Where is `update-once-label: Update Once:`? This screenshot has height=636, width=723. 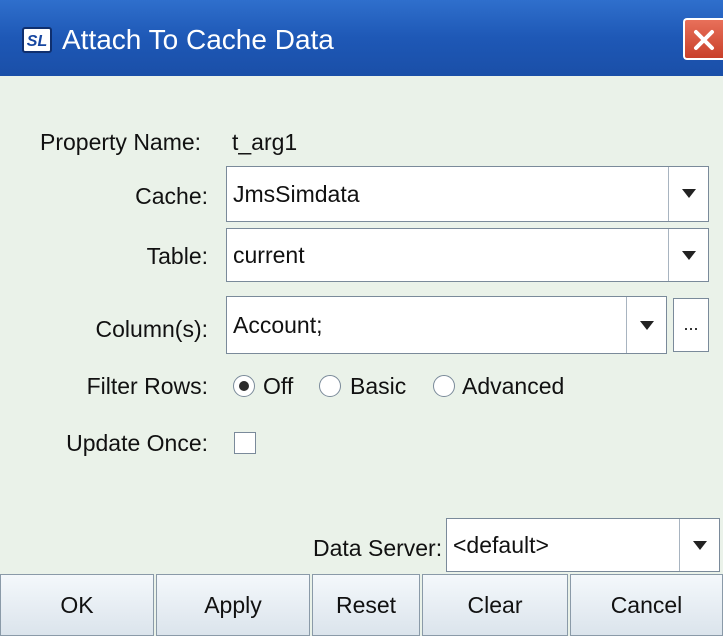
update-once-label: Update Once: is located at coordinates (137, 443).